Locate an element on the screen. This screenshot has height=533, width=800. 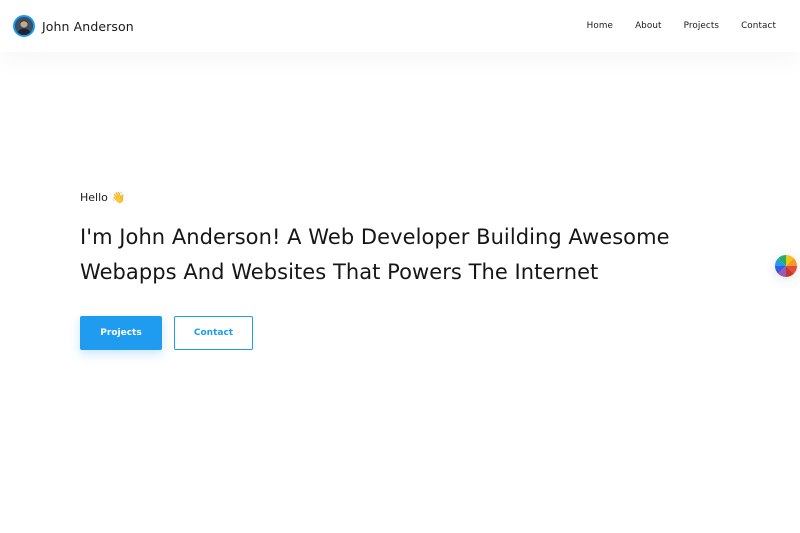
projects-button: Projects is located at coordinates (121, 333).